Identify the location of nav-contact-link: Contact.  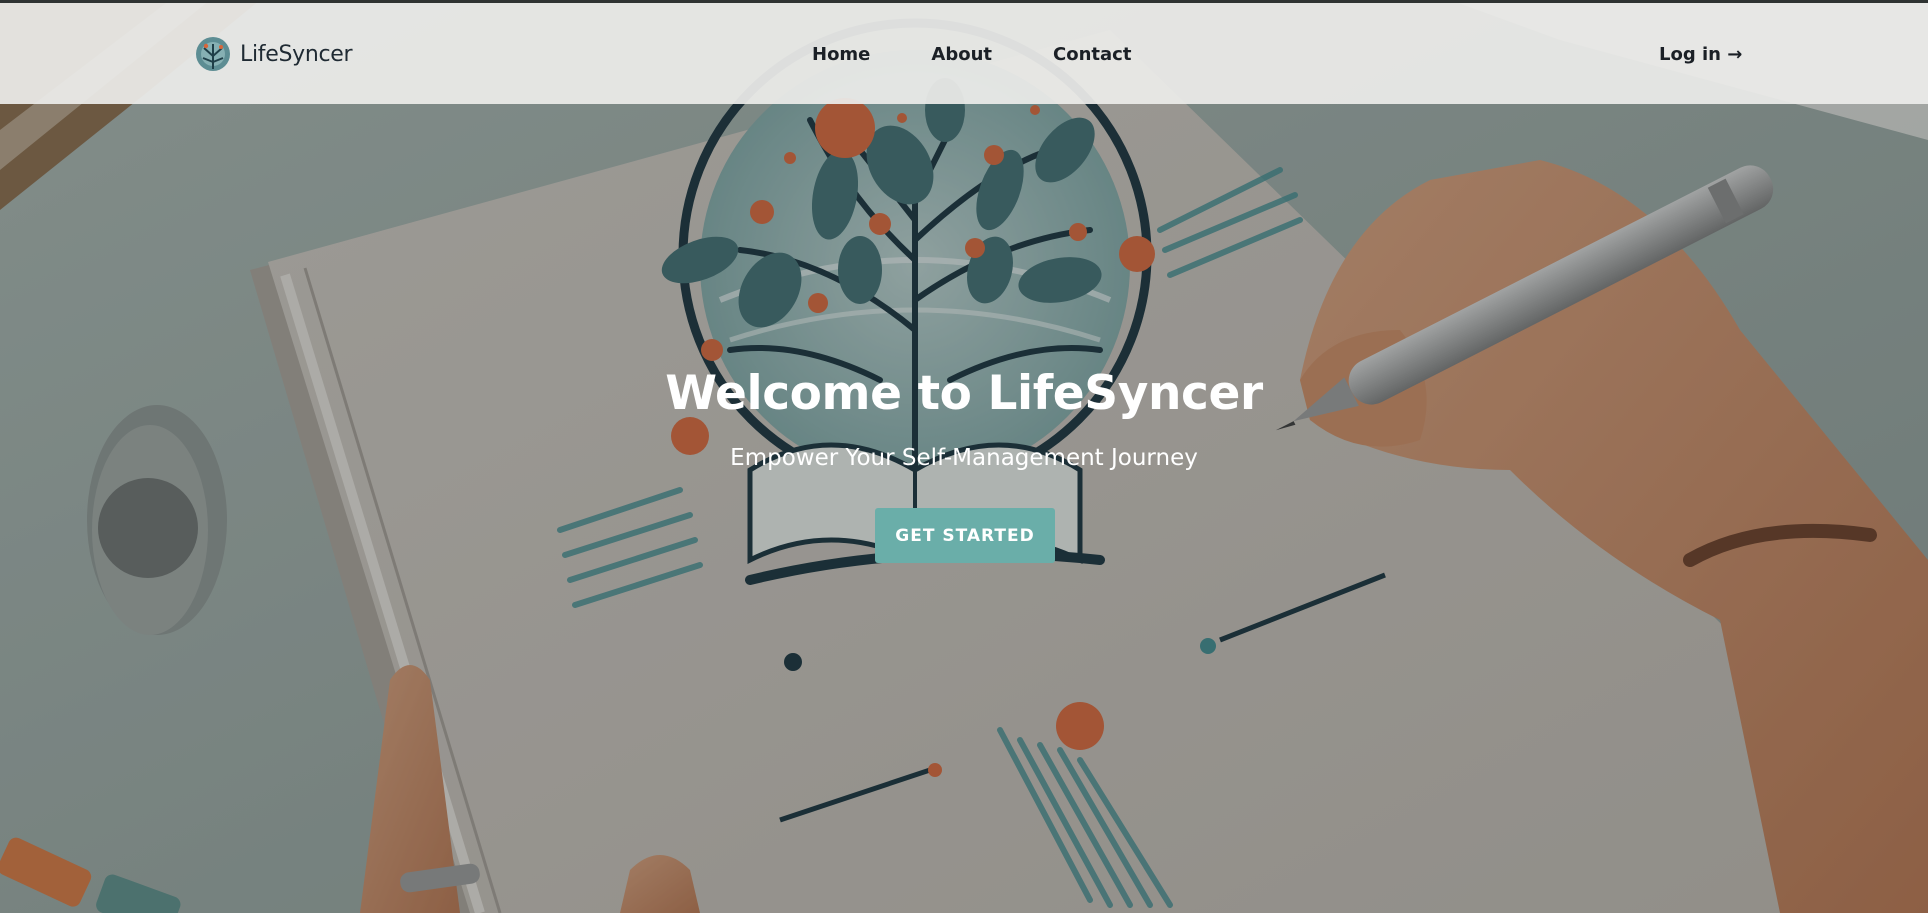
(1092, 54).